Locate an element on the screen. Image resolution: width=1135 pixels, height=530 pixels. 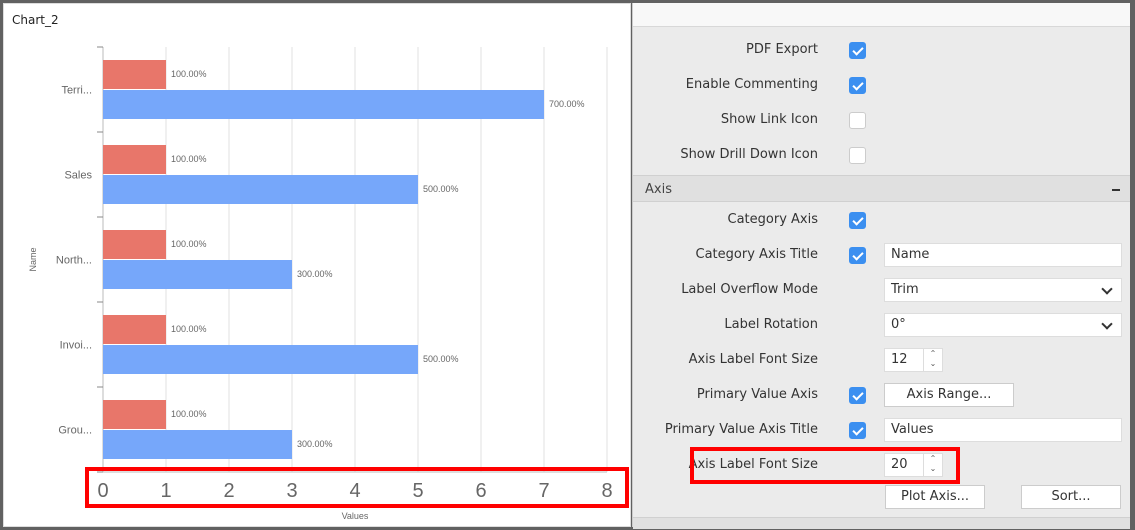
primary-value-axis-title-row: Primary Value Axis Title Values is located at coordinates (881, 430).